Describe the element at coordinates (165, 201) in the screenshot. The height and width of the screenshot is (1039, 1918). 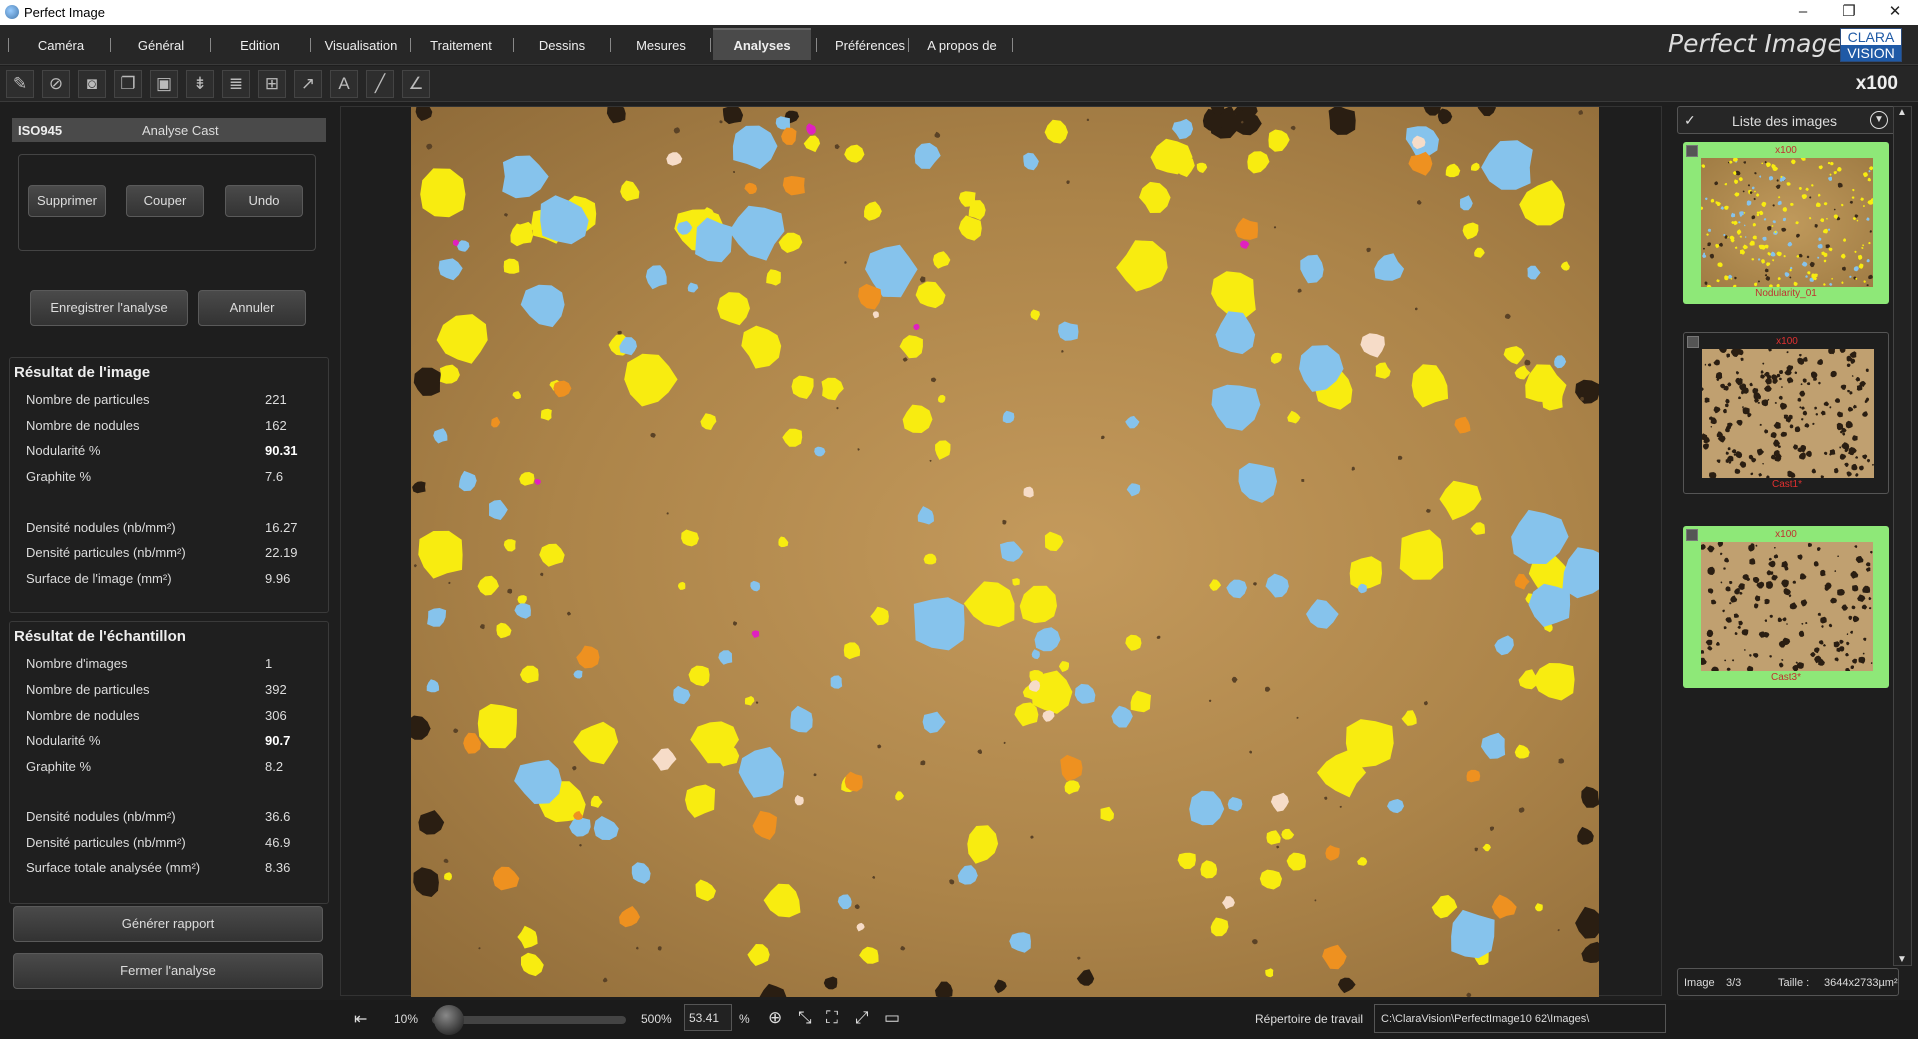
I see `cut-button: Couper` at that location.